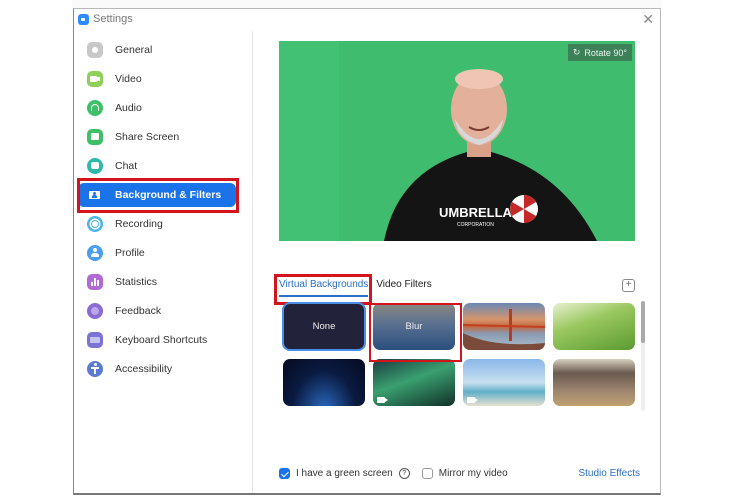  I want to click on tab-video-filters: Video Filters, so click(403, 288).